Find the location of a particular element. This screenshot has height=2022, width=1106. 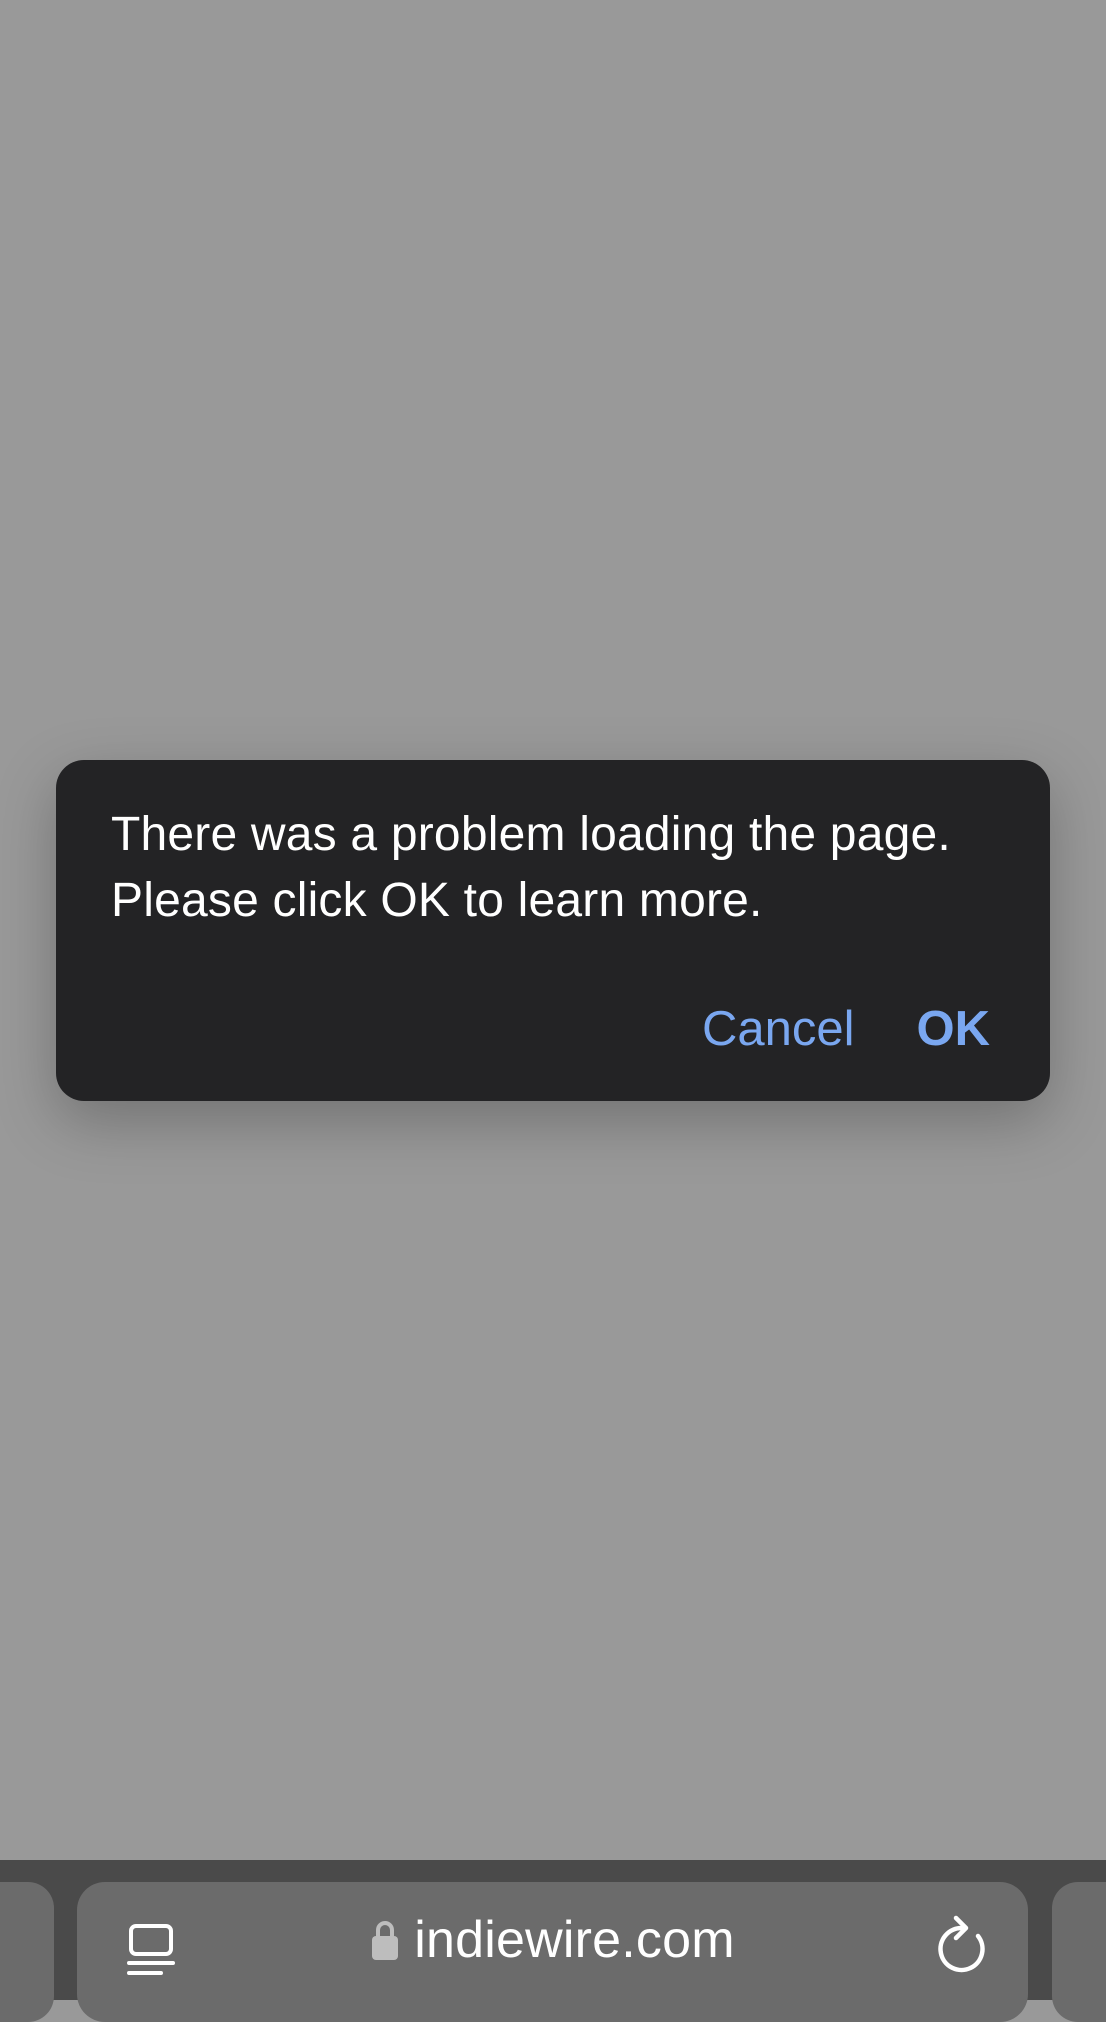

reload-icon is located at coordinates (962, 1945).